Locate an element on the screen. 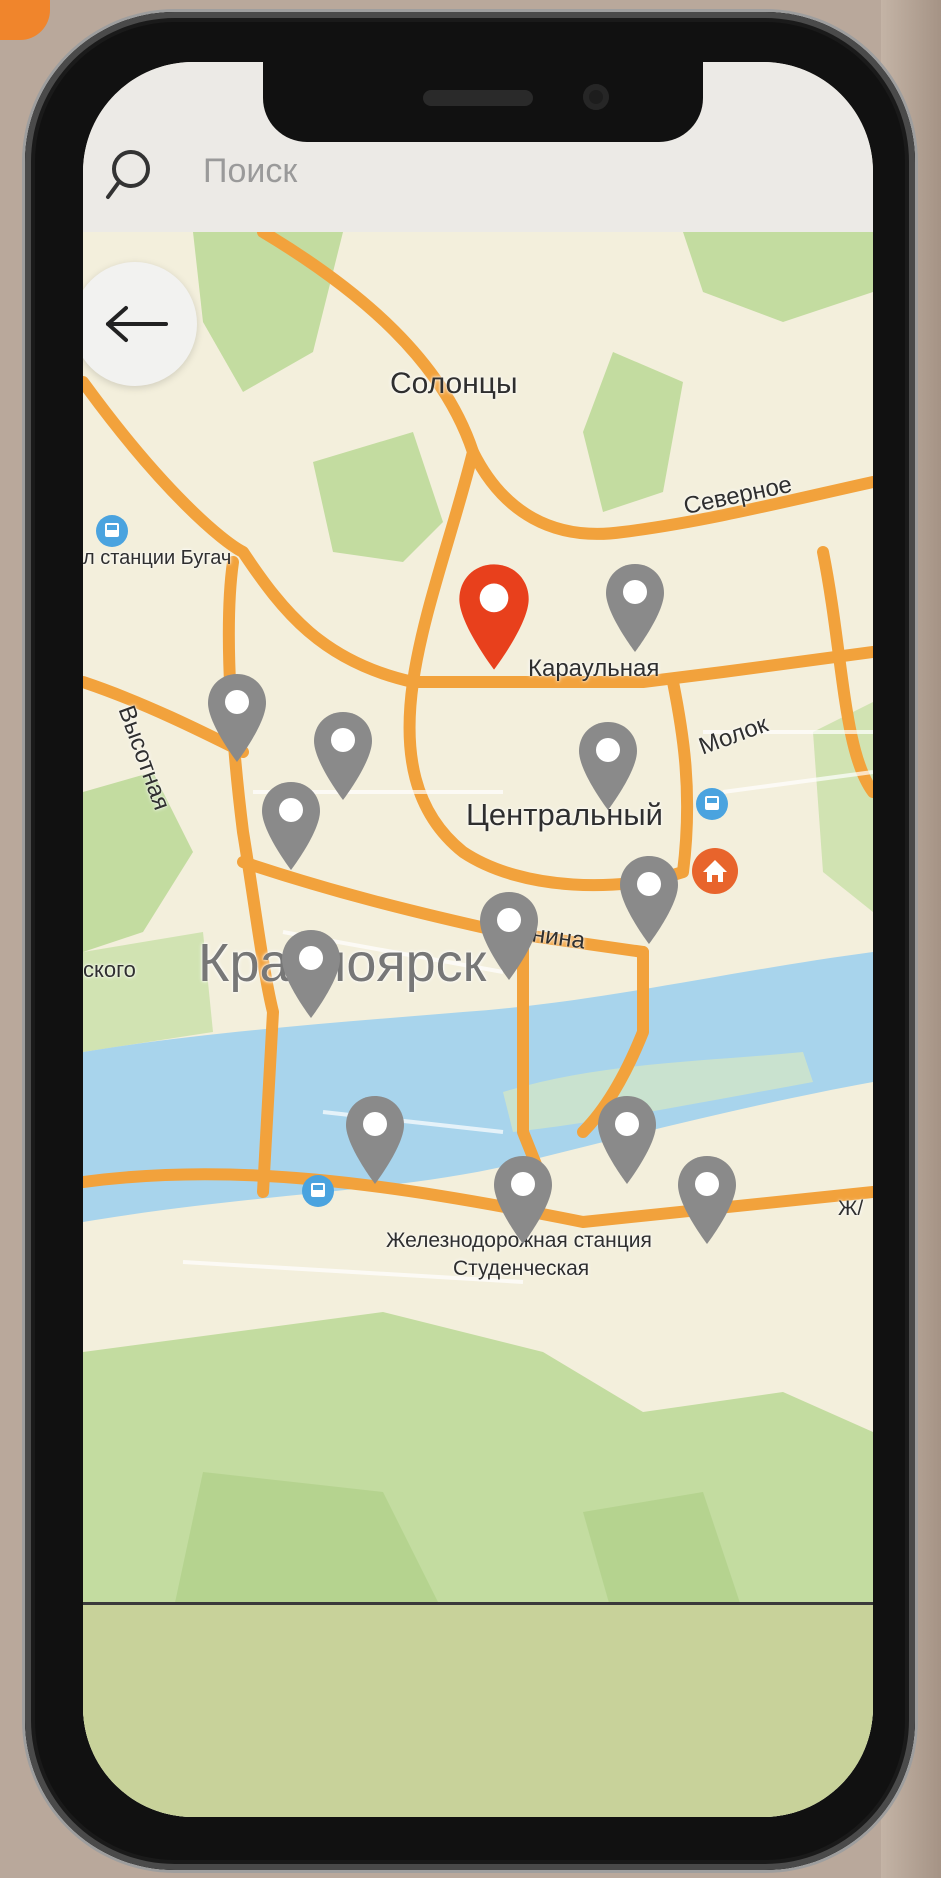 The image size is (941, 1878). selected-location-pin-icon is located at coordinates (494, 617).